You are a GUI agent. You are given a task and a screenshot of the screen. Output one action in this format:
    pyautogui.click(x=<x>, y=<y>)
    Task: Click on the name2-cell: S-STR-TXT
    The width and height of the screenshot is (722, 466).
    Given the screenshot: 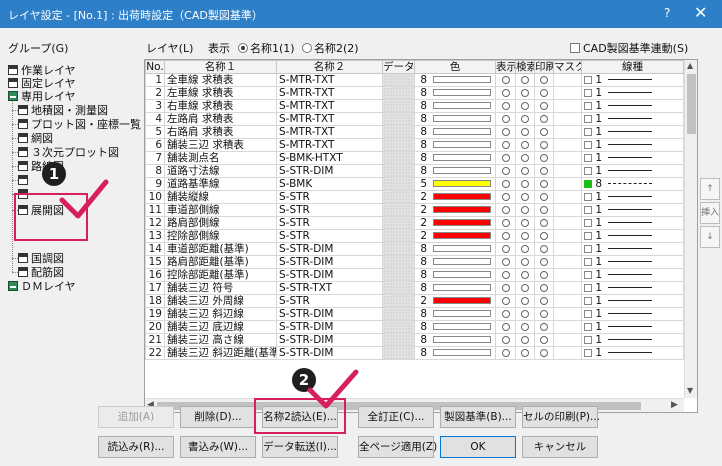 What is the action you would take?
    pyautogui.click(x=329, y=288)
    